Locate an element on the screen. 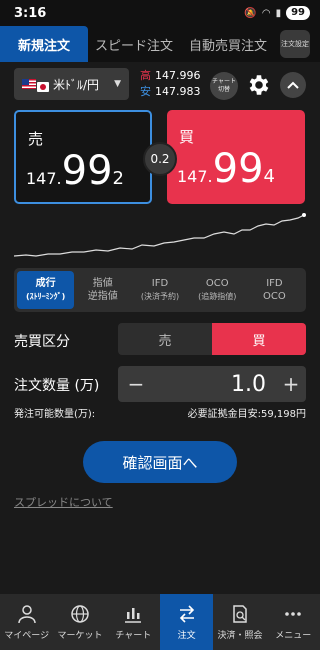 The height and width of the screenshot is (650, 320). trade-type-toggle: 売 買 is located at coordinates (212, 339).